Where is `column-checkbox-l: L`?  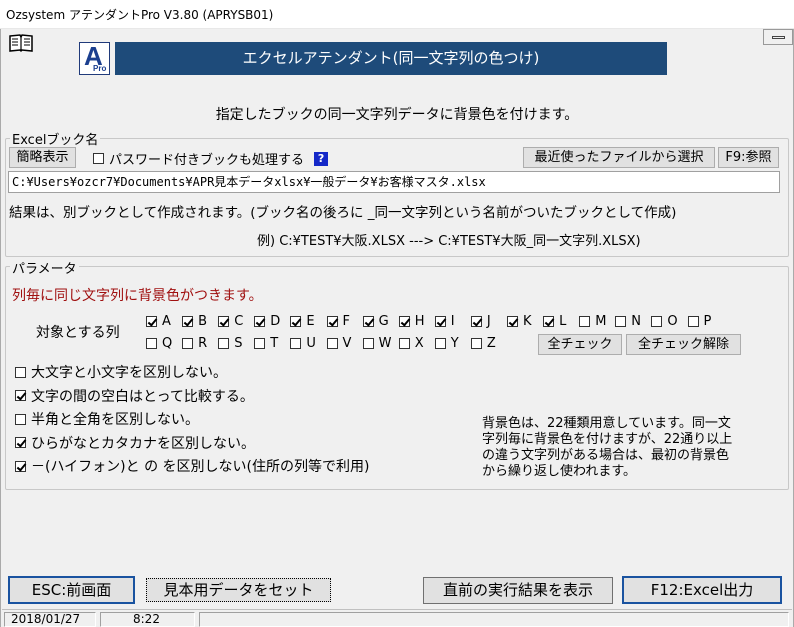
column-checkbox-l: L is located at coordinates (561, 321).